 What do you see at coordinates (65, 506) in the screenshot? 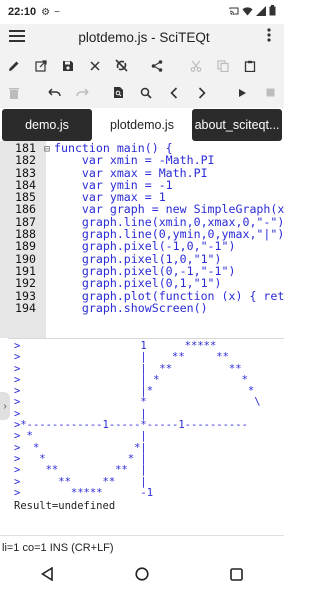
I see `result-text: Result=undefined` at bounding box center [65, 506].